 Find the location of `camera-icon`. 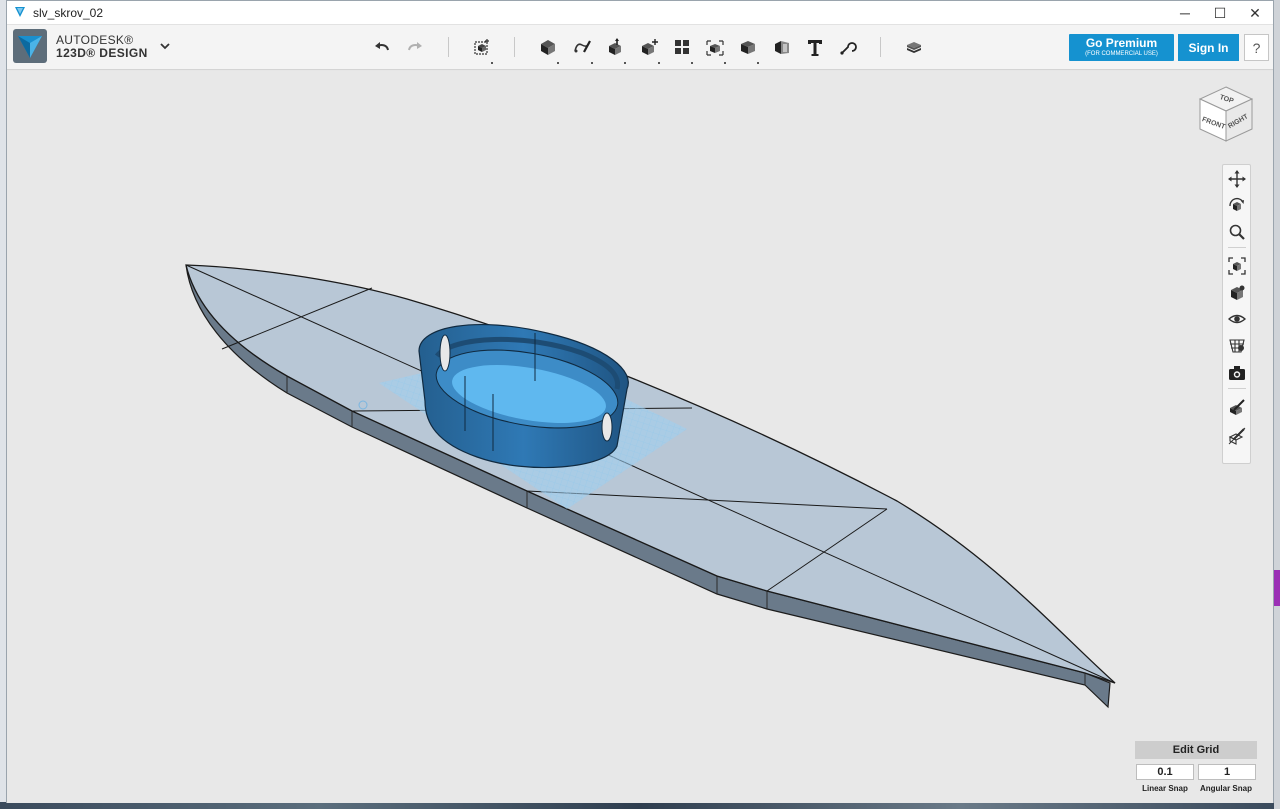

camera-icon is located at coordinates (1237, 373).